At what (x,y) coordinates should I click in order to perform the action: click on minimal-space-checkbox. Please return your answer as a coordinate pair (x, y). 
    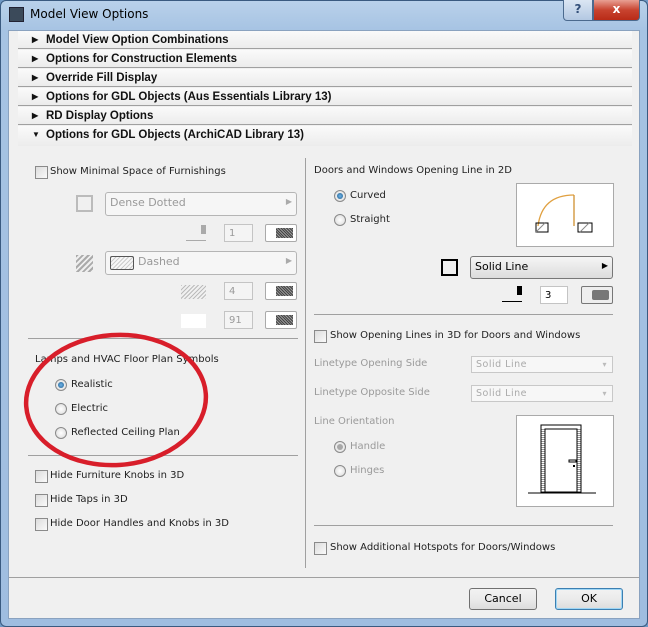
    Looking at the image, I should click on (41, 172).